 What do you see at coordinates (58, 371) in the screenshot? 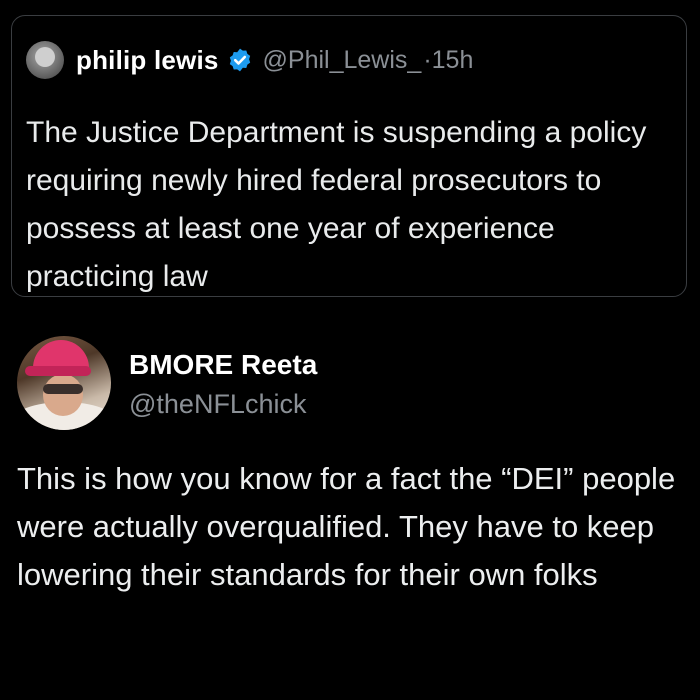
I see `avatar-hat-brim` at bounding box center [58, 371].